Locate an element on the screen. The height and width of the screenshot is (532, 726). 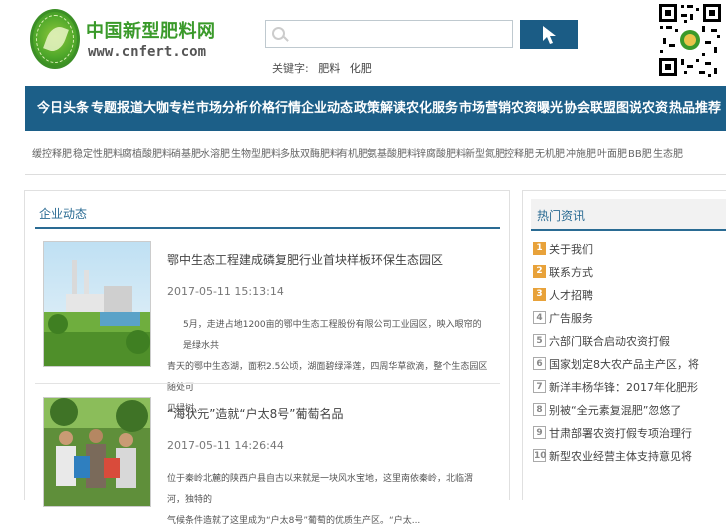
sidebar-header: 热门资讯 is located at coordinates (628, 215).